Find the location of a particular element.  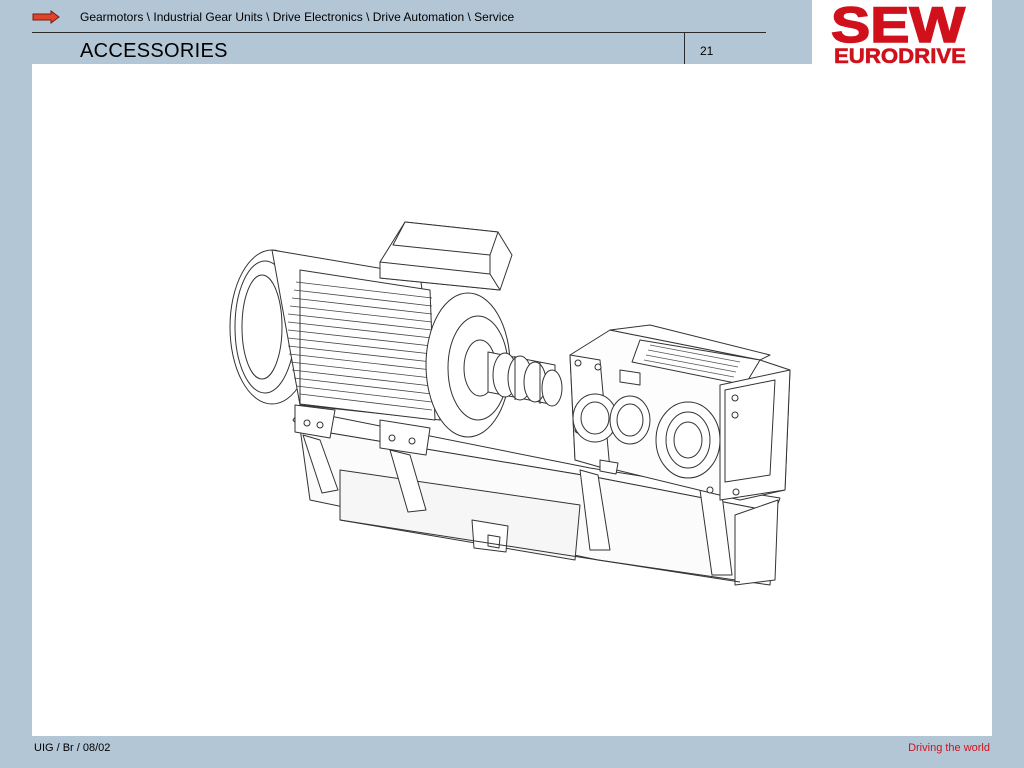

motor is located at coordinates (371, 338).